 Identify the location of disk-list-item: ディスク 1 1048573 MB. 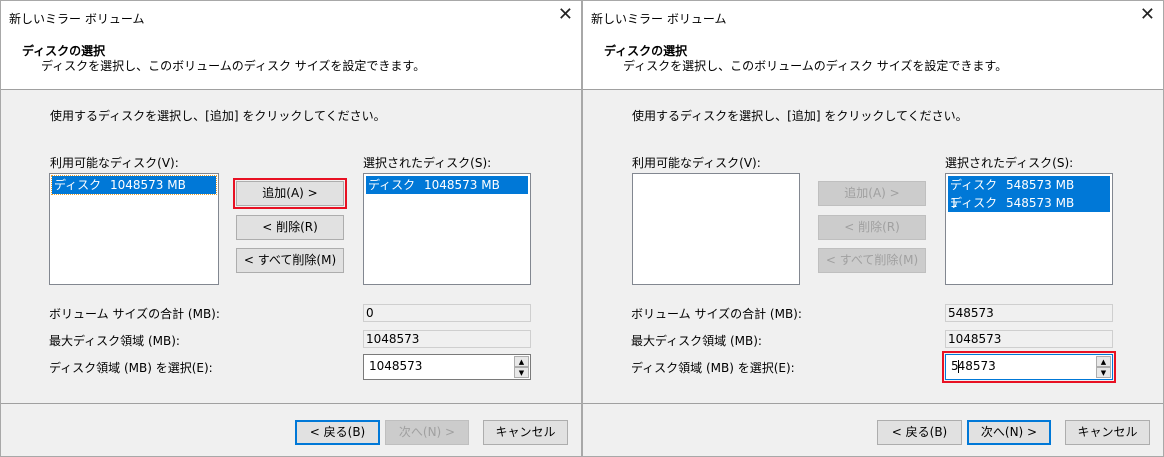
(447, 193).